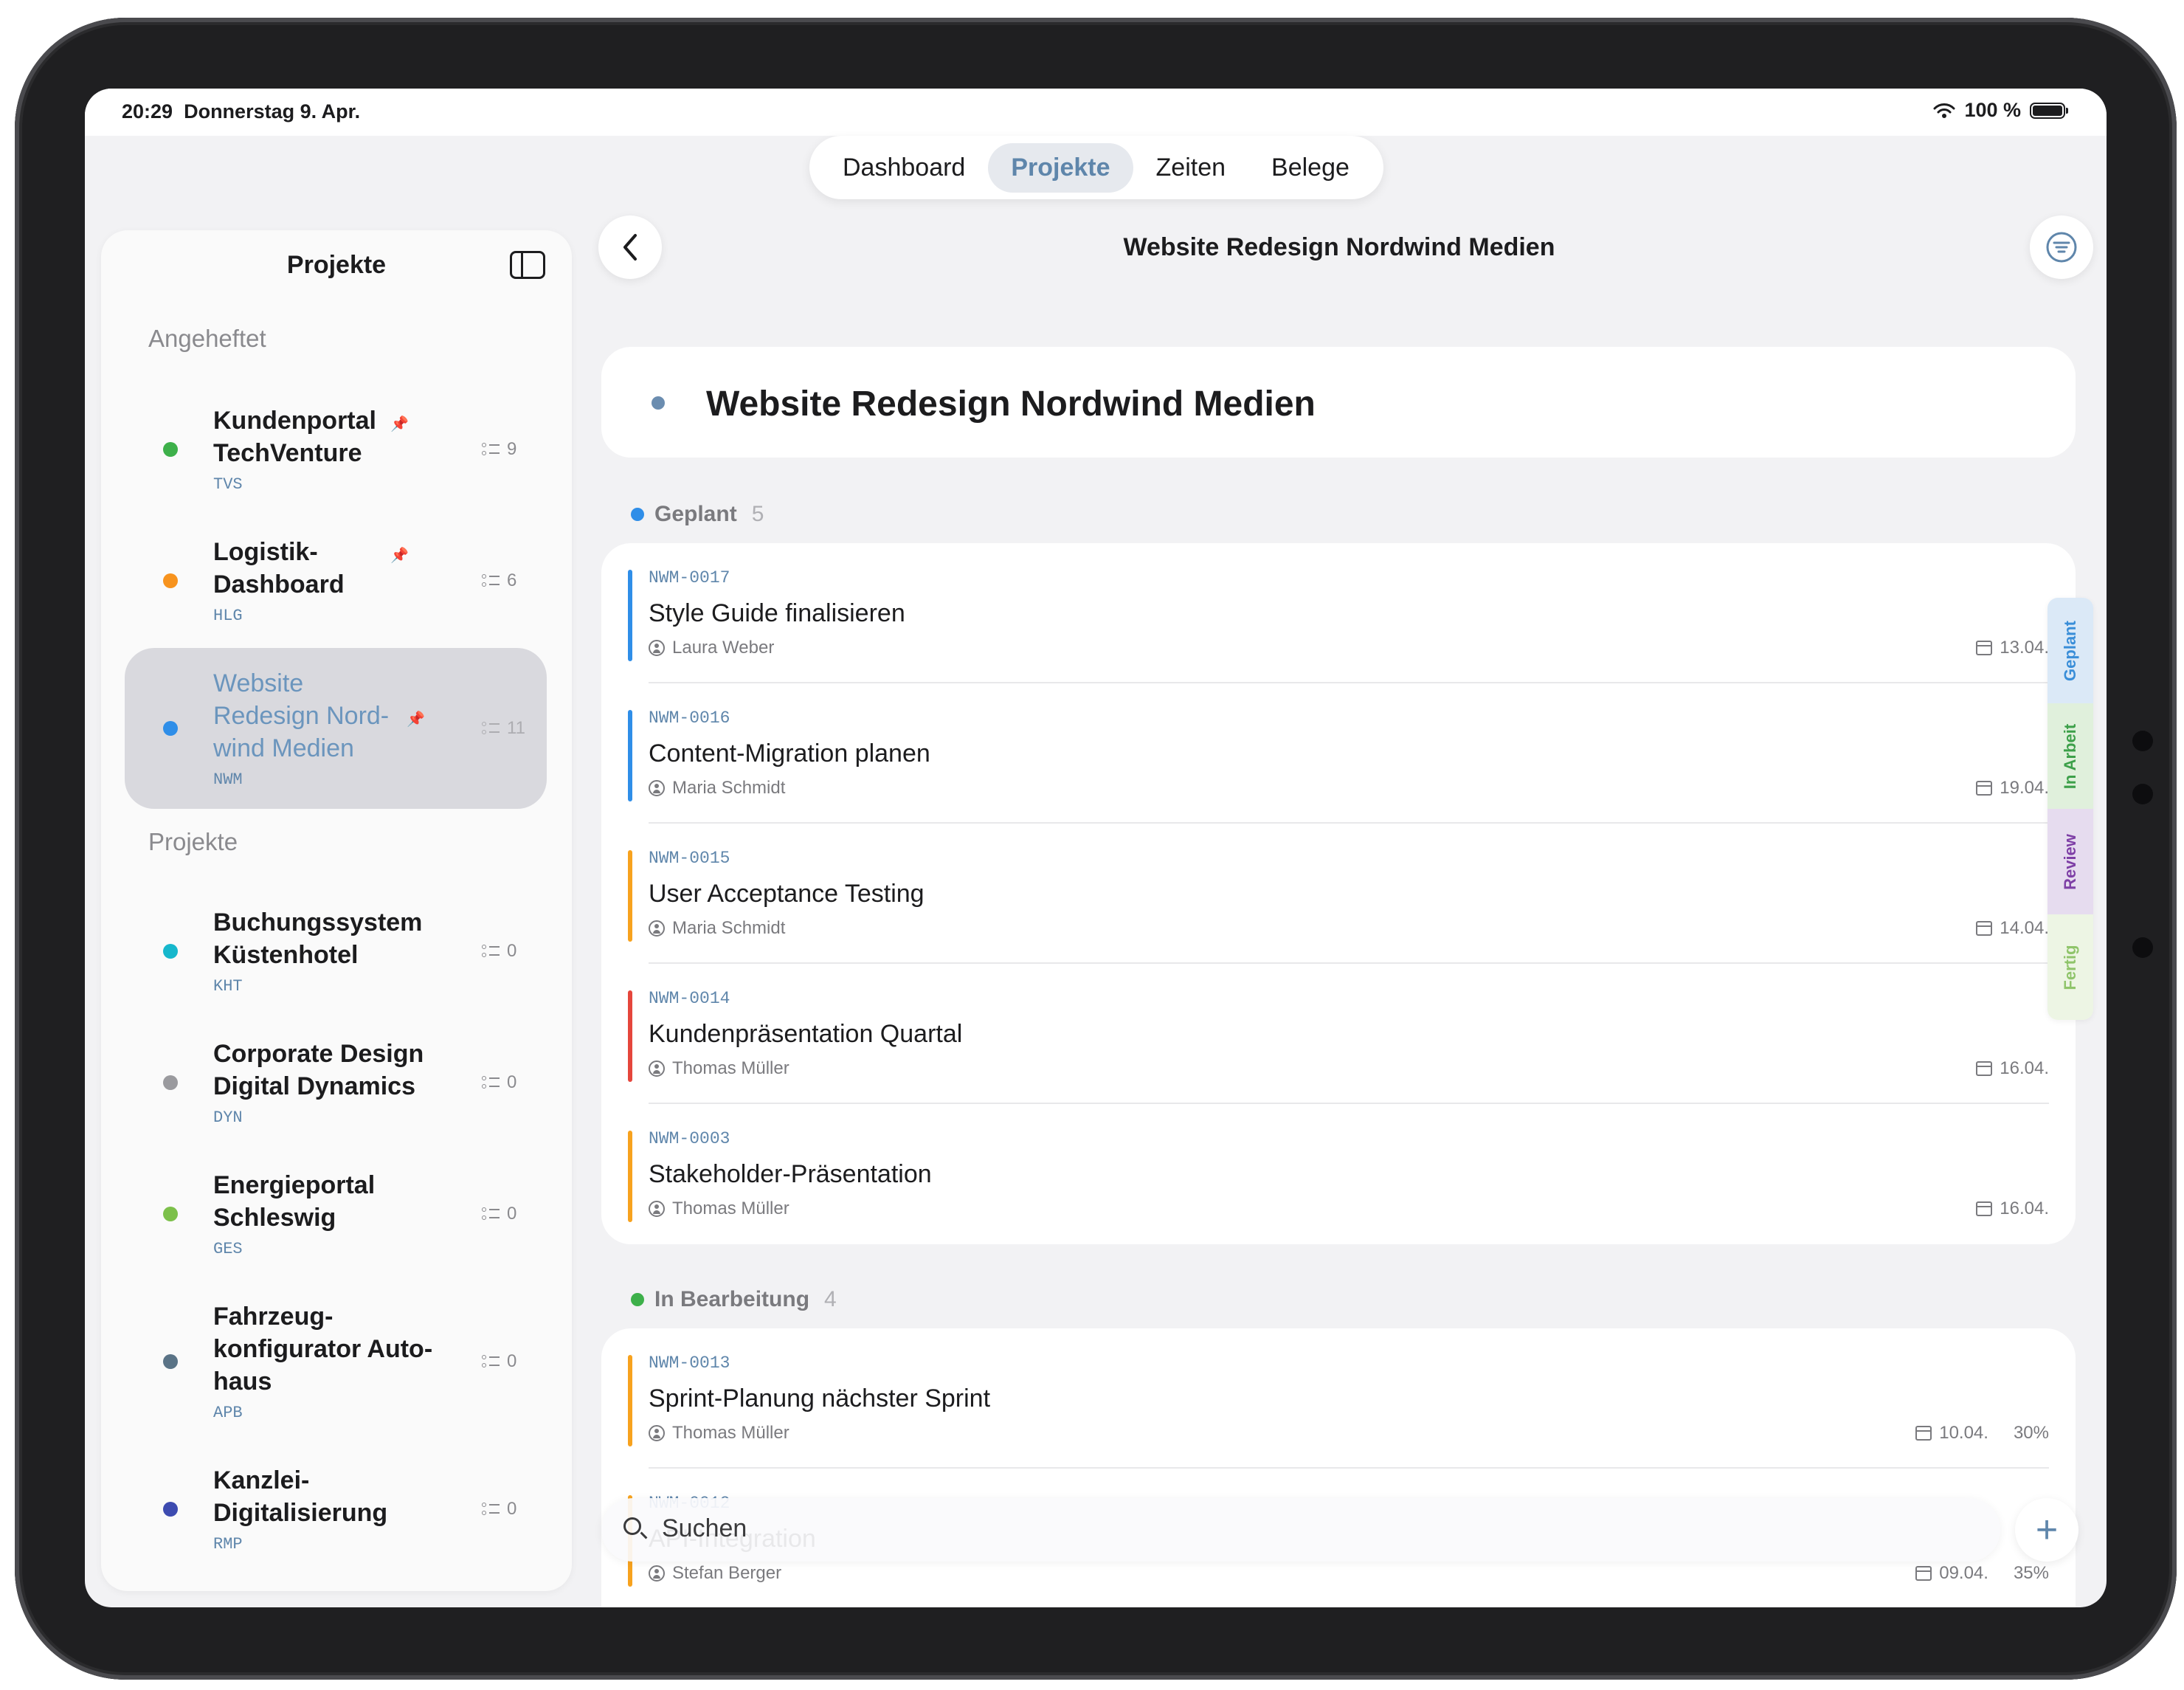 This screenshot has height=1690, width=2184. What do you see at coordinates (273, 1317) in the screenshot?
I see `project-name-line: Fahrzeug-` at bounding box center [273, 1317].